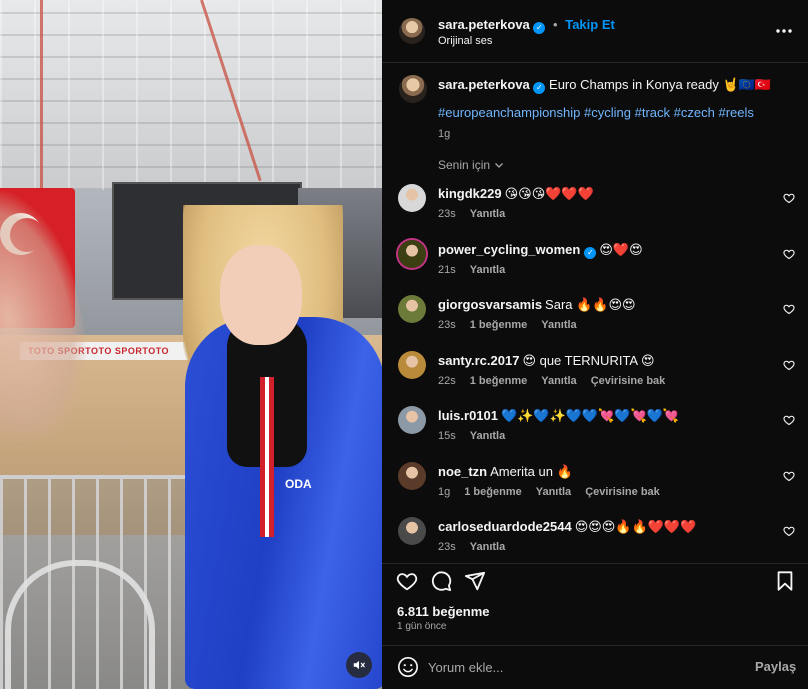 The width and height of the screenshot is (808, 689). What do you see at coordinates (595, 264) in the screenshot?
I see `comment-row: power_cycling_women ✓ 😍❤️😍 21s Yanıtla` at bounding box center [595, 264].